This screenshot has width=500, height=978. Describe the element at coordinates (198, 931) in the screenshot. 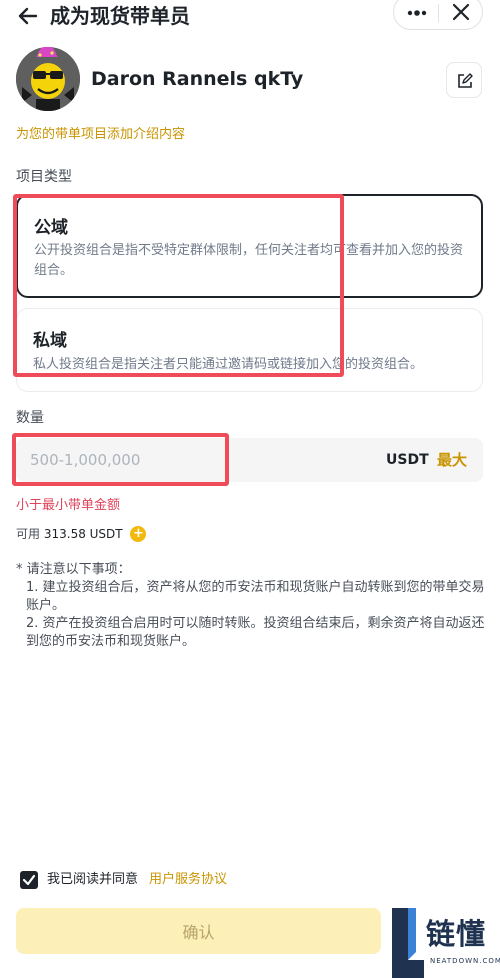

I see `confirm-button: 确认` at that location.